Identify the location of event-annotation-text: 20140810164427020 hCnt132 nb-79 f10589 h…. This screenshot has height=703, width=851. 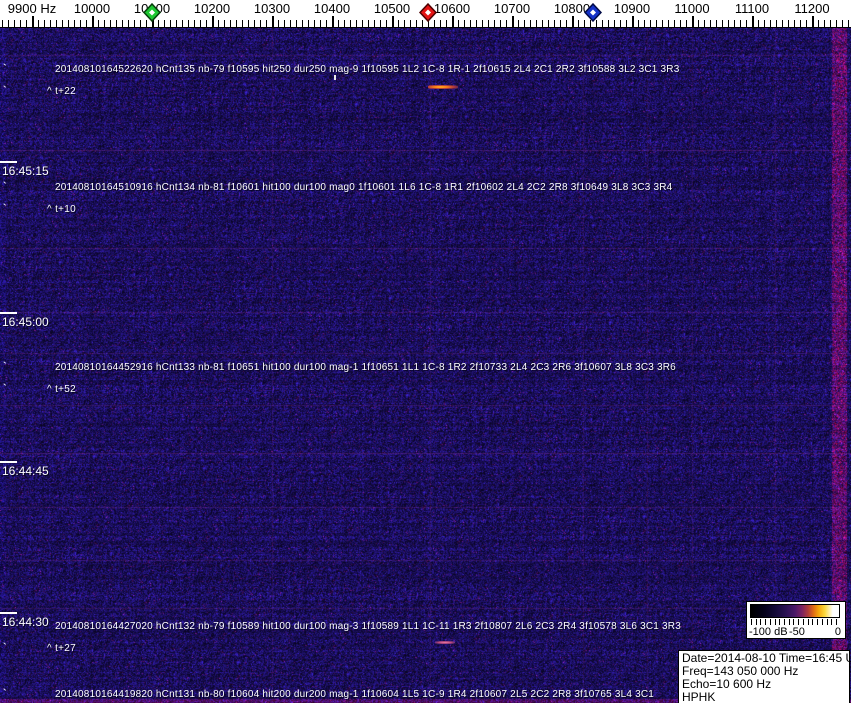
(368, 626).